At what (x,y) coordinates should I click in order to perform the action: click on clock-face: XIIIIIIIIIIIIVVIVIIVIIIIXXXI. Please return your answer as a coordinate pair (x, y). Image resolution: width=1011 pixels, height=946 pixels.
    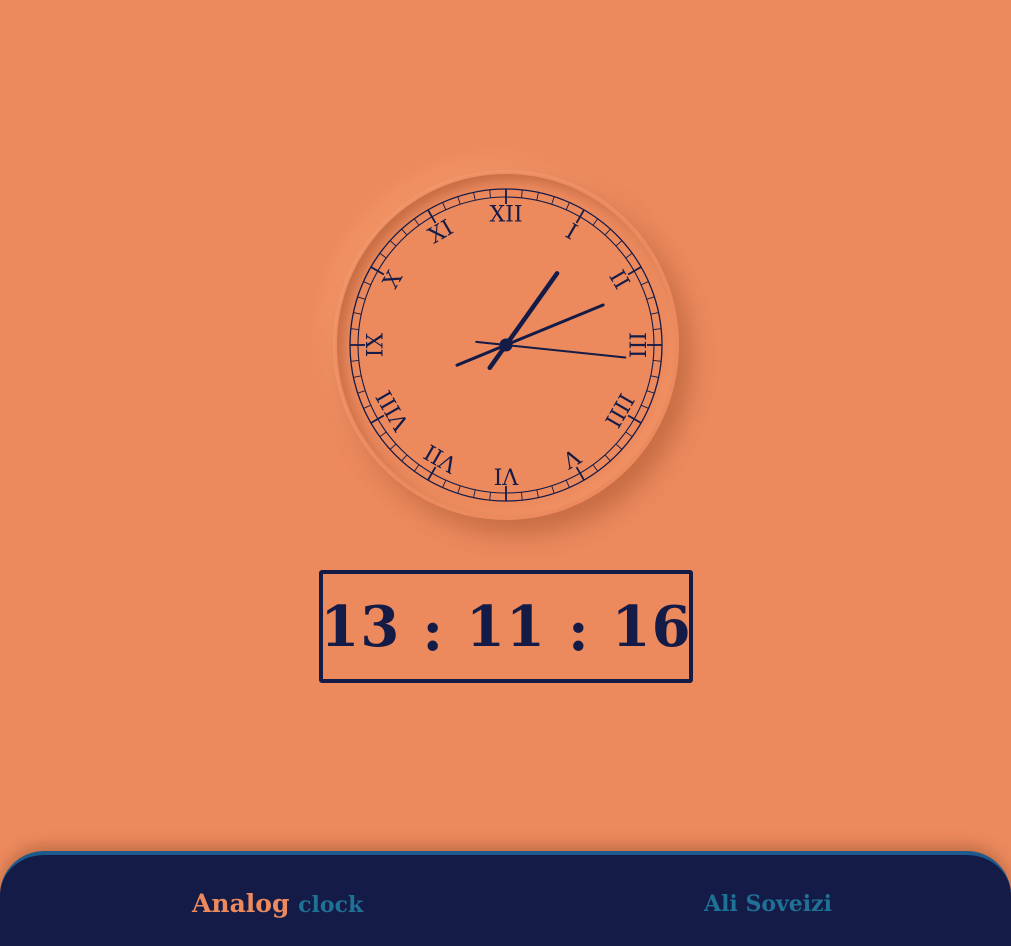
    Looking at the image, I should click on (506, 345).